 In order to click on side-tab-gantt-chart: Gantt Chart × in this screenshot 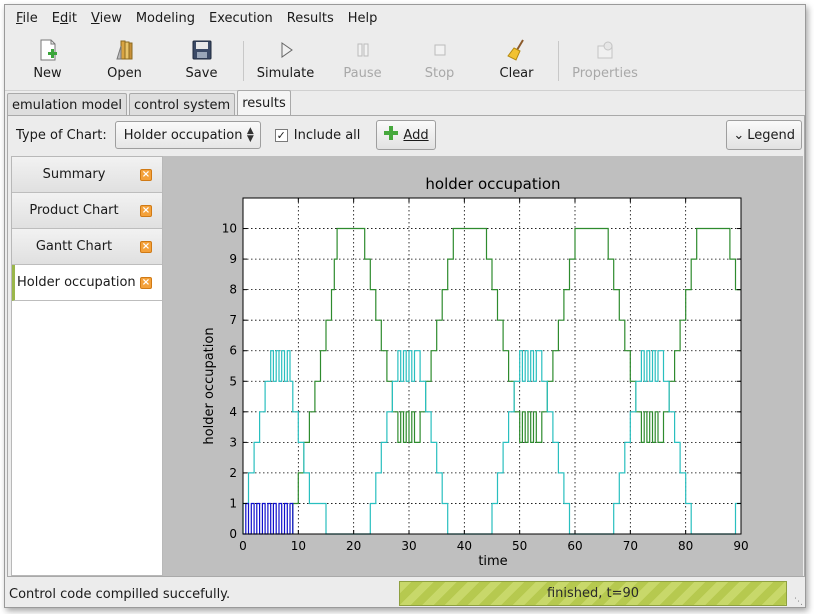, I will do `click(87, 247)`.